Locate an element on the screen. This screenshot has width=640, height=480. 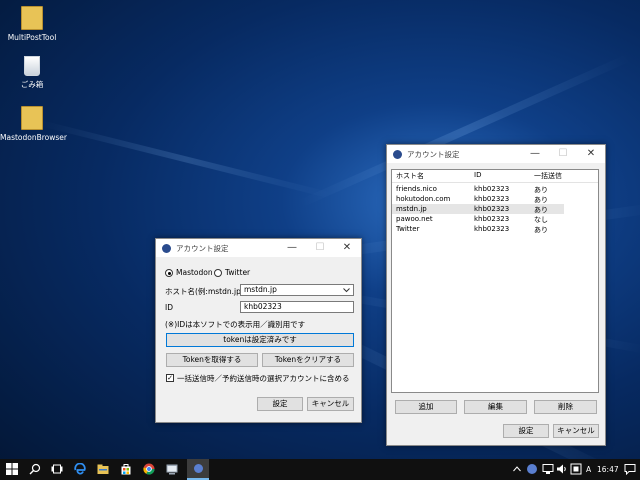
bulk-send-checkbox-label: 一括送信時／予約送信時の選択アカウントに含める is located at coordinates (263, 378).